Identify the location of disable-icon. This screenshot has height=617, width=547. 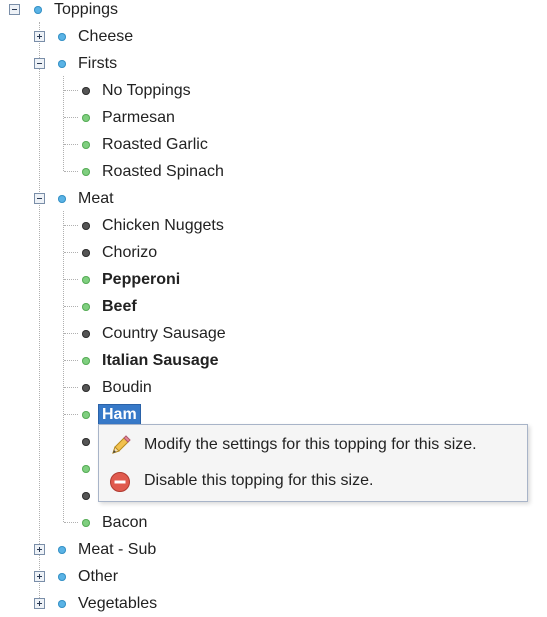
(120, 482).